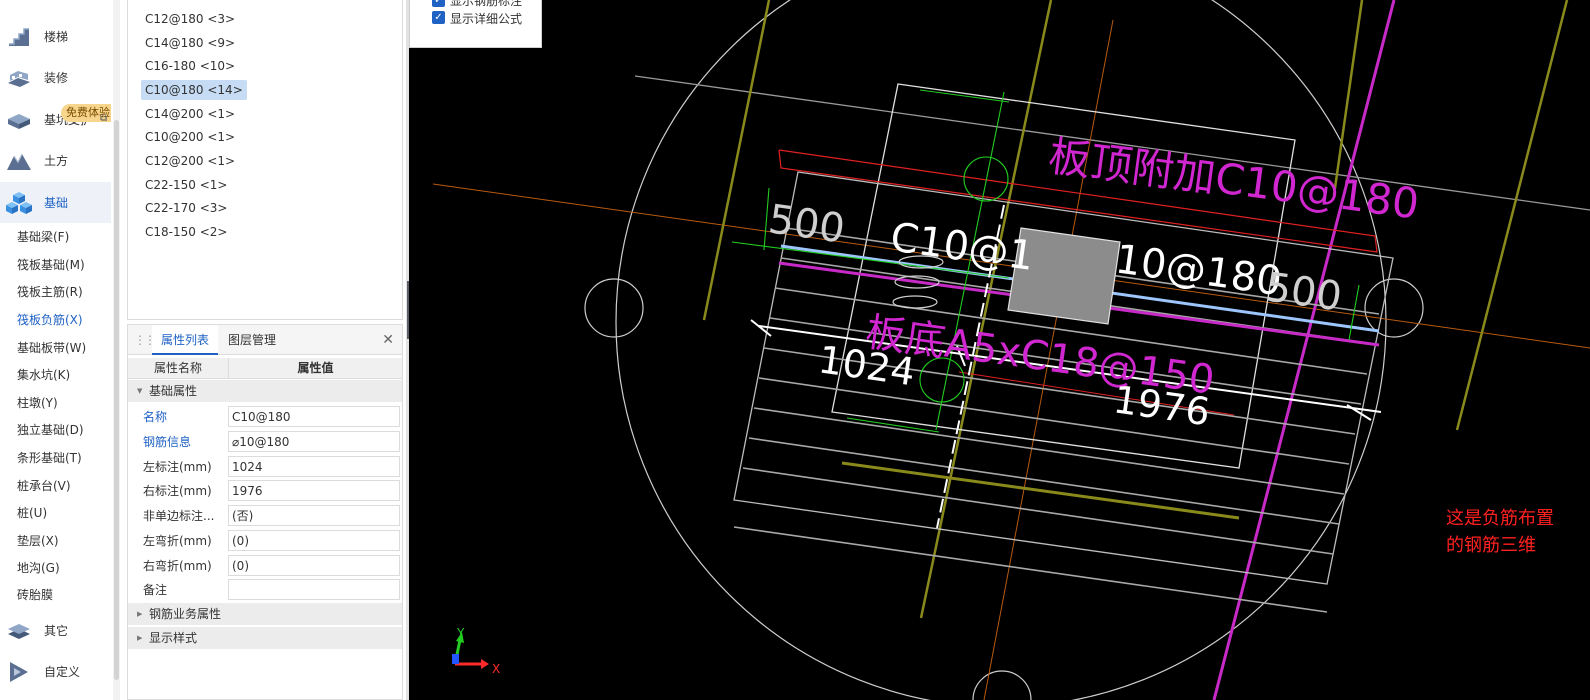  What do you see at coordinates (140, 391) in the screenshot?
I see `caret-down-icon: ▼` at bounding box center [140, 391].